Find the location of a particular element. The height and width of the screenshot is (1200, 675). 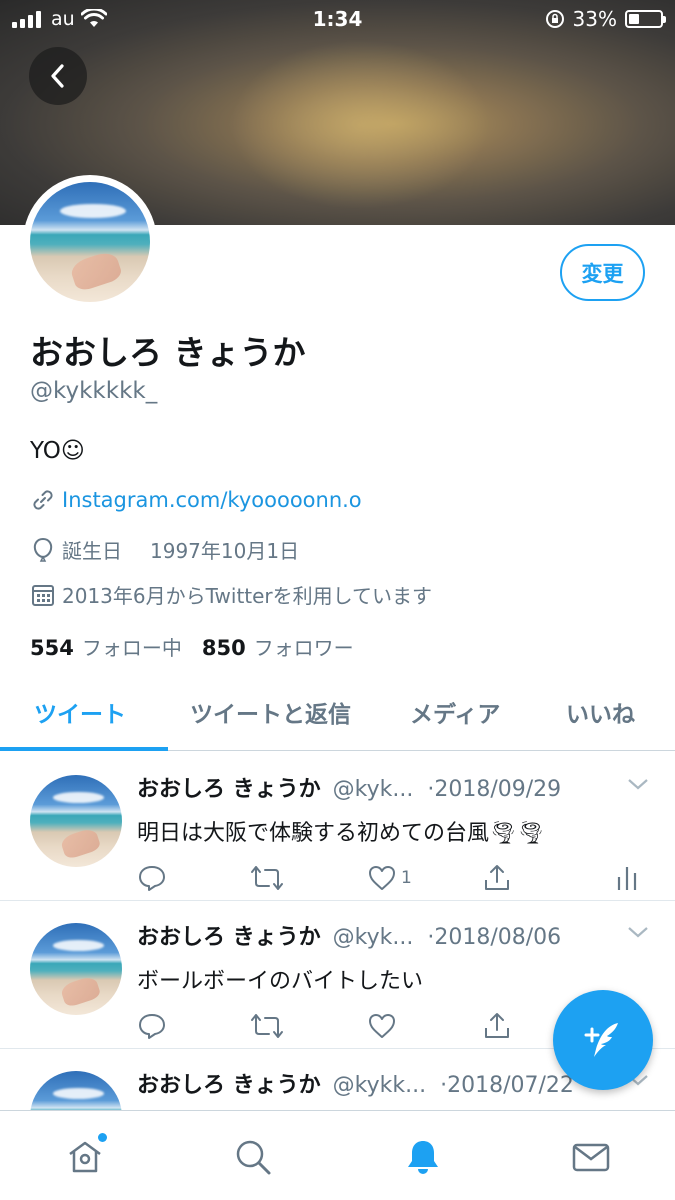

tab-tweets-and-replies: ツイートと返信 is located at coordinates (270, 712).